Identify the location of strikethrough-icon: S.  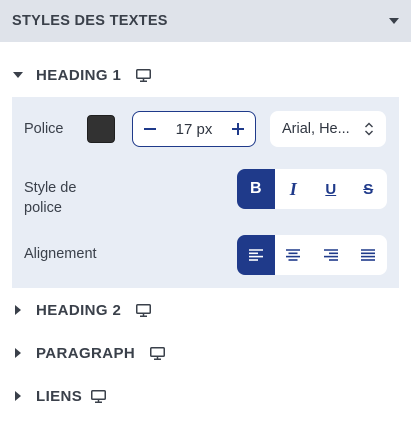
(368, 189).